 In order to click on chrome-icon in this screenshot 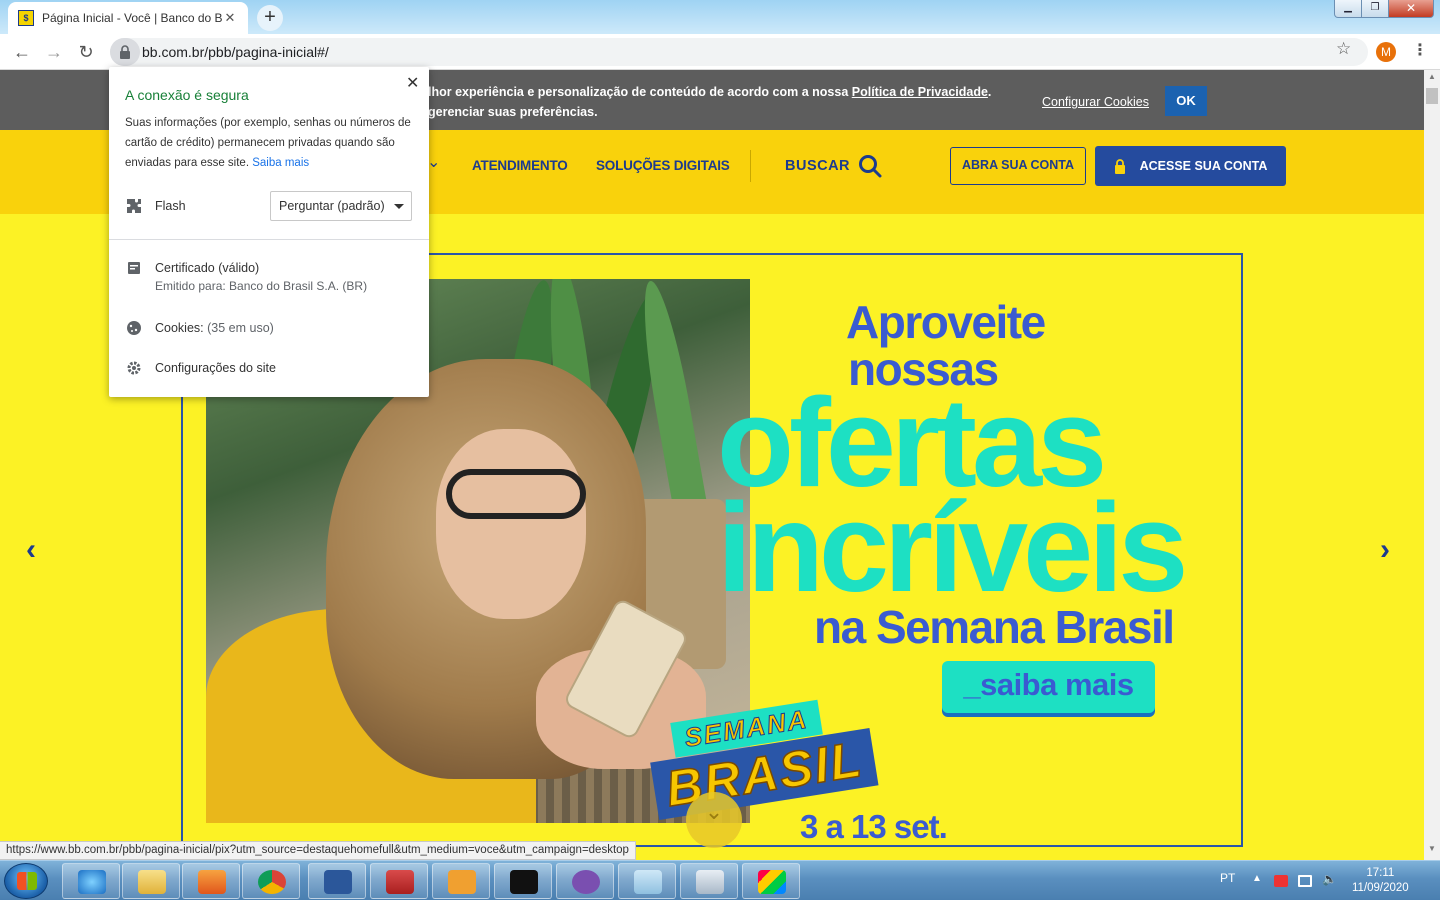, I will do `click(272, 882)`.